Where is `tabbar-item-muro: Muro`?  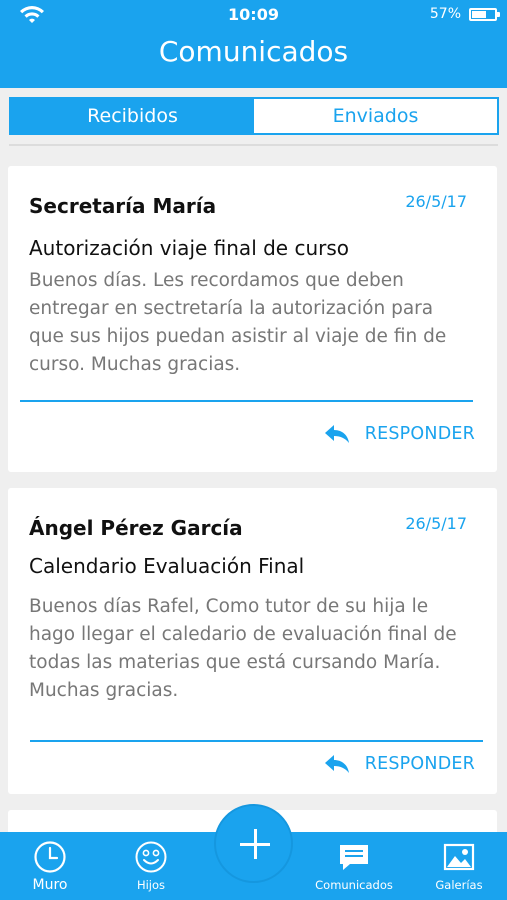 tabbar-item-muro: Muro is located at coordinates (50, 866).